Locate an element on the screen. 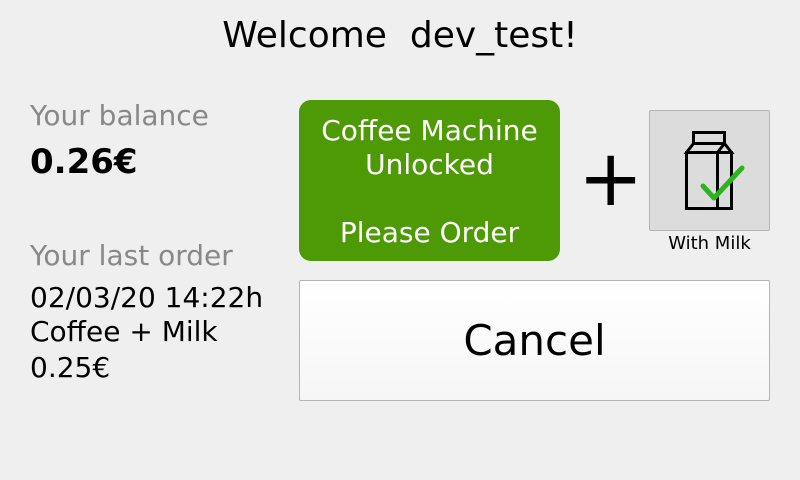 This screenshot has width=800, height=480. machine-status-panel: Coffee Machine Unlocked Please Order is located at coordinates (429, 180).